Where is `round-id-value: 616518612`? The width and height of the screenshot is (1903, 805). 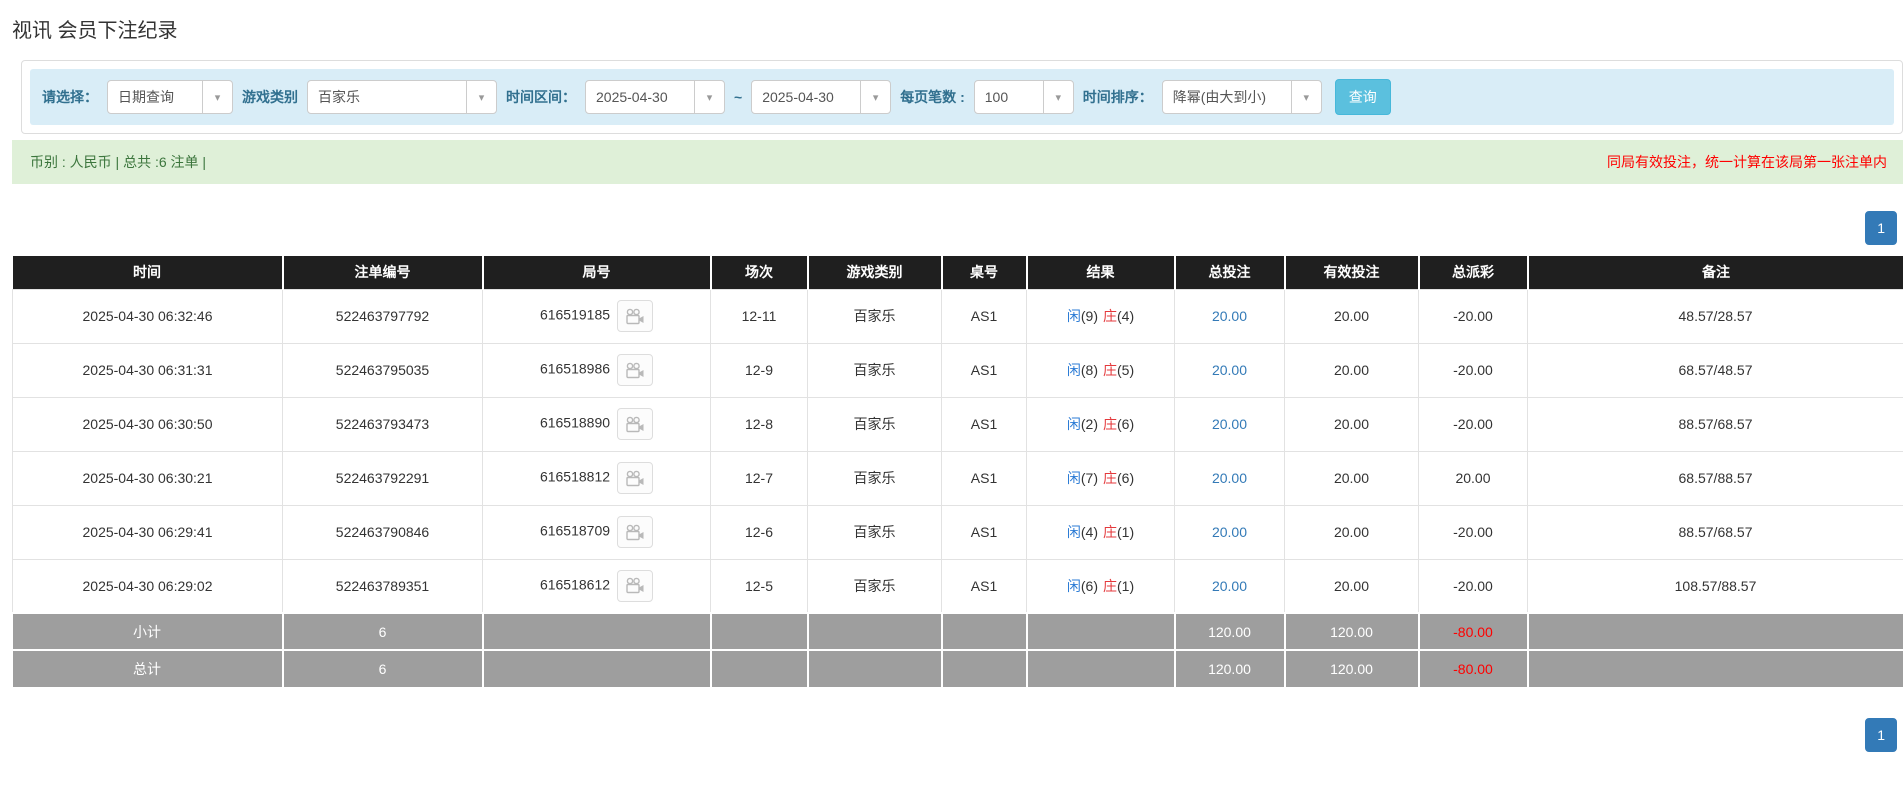 round-id-value: 616518612 is located at coordinates (575, 584).